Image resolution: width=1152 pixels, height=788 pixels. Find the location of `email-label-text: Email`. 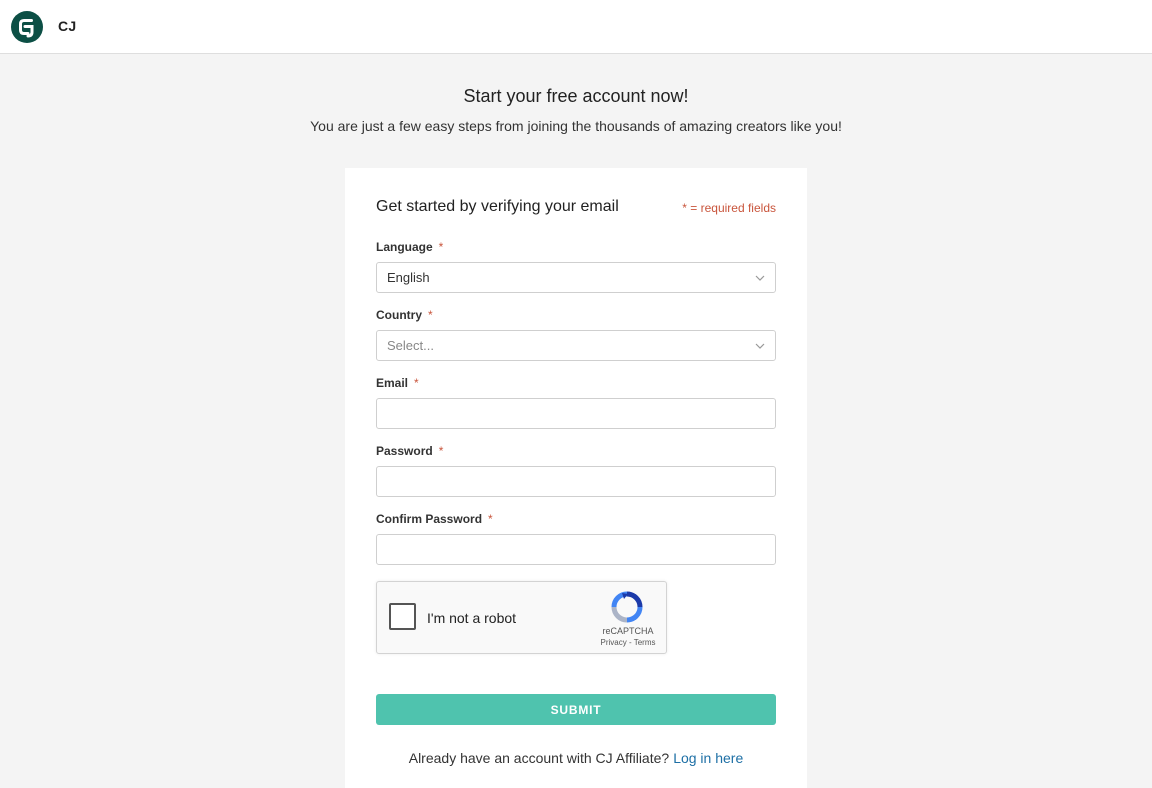

email-label-text: Email is located at coordinates (392, 383).